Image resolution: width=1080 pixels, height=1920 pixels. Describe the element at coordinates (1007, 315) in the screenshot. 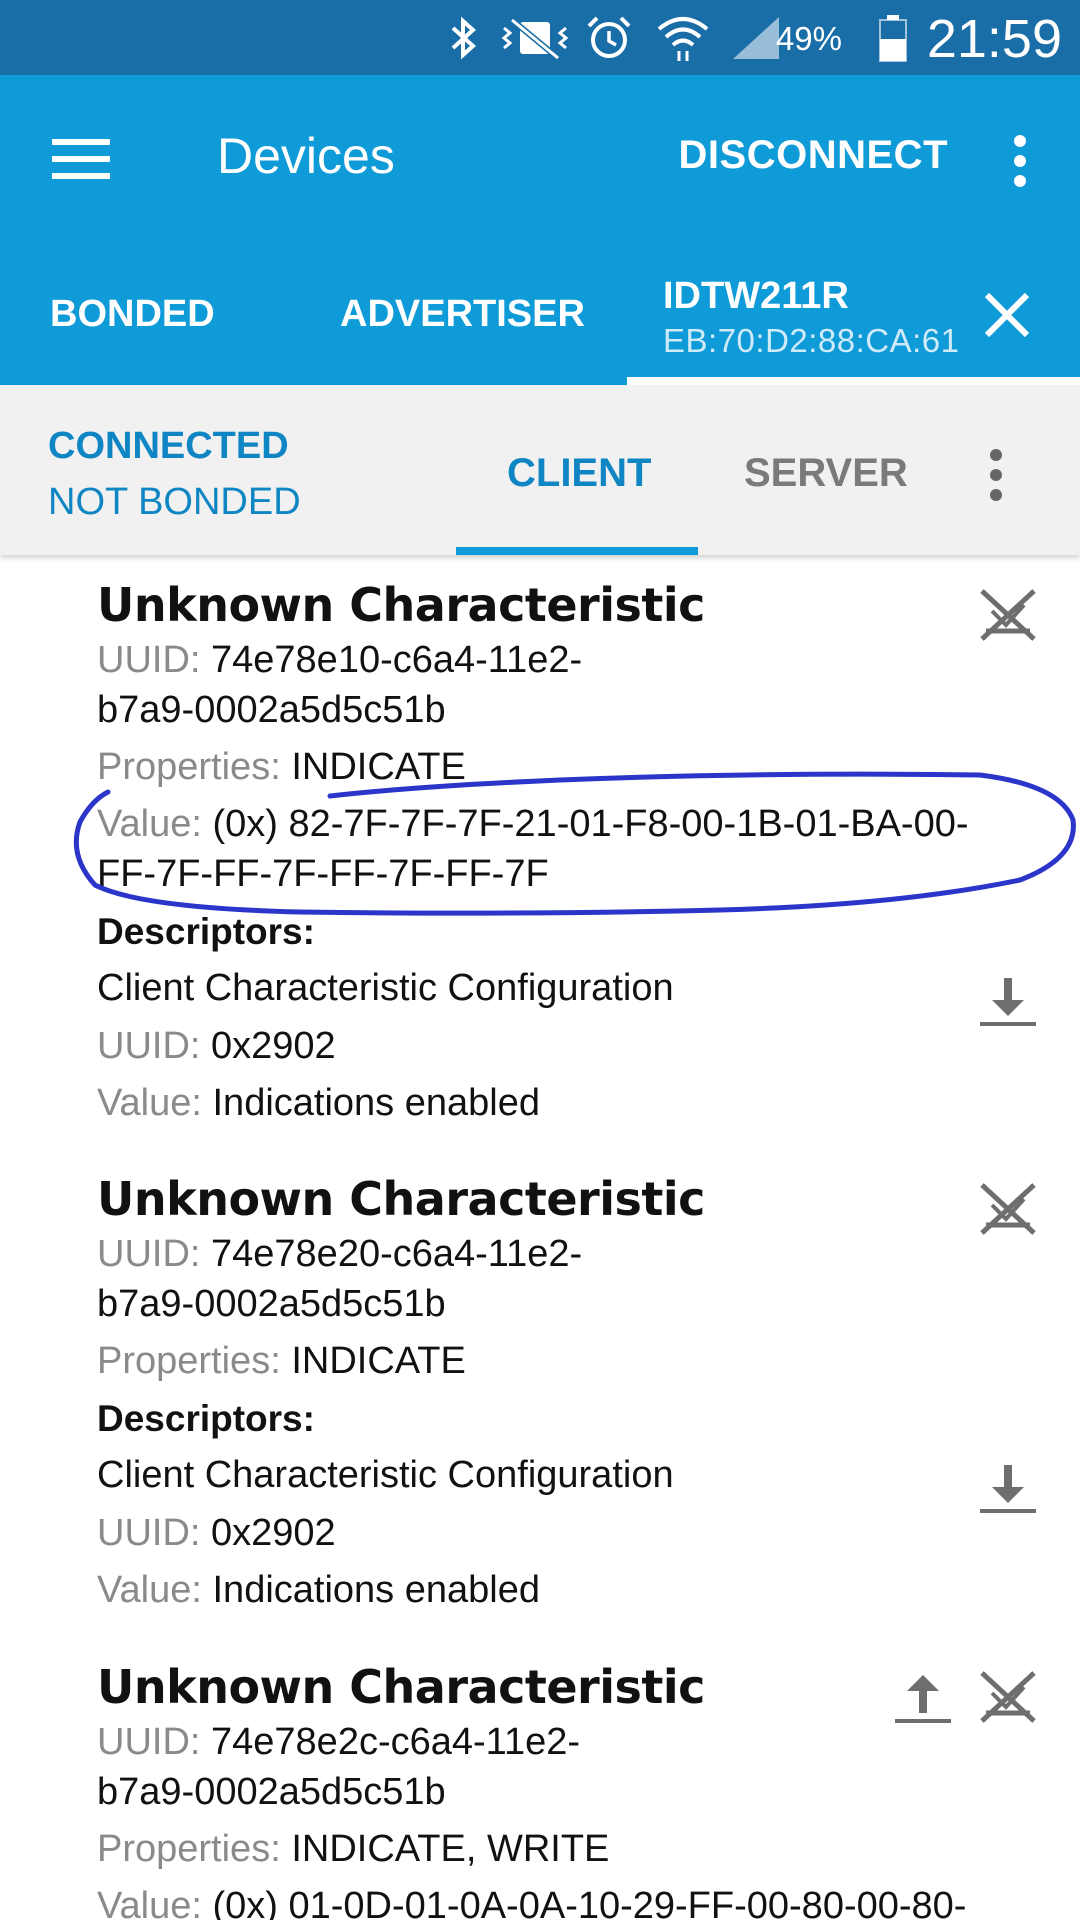

I see `close-icon` at that location.